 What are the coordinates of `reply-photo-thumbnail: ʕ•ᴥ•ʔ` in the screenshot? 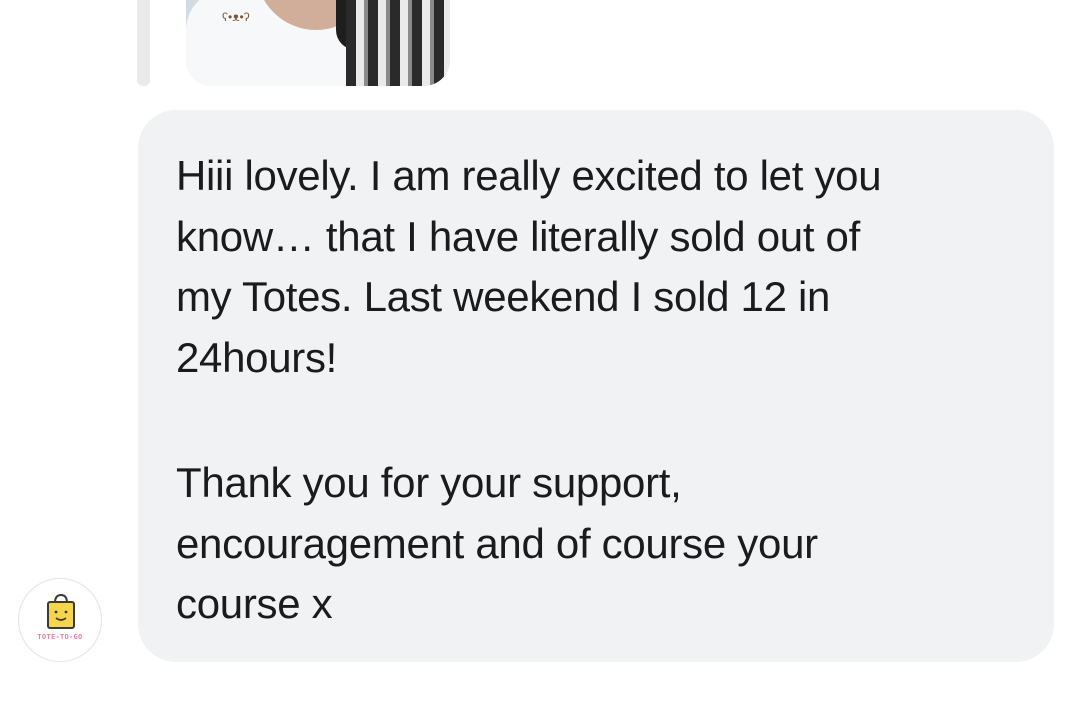 It's located at (318, 43).